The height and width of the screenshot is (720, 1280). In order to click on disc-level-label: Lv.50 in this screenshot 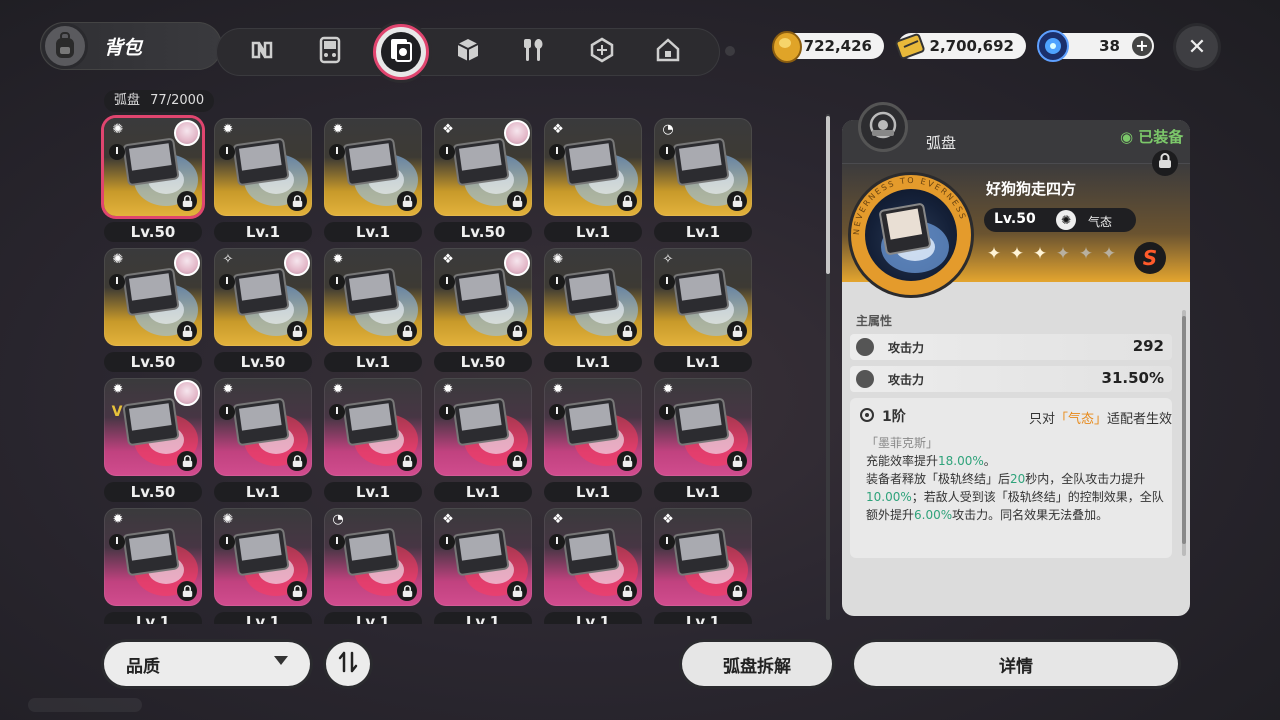, I will do `click(153, 362)`.